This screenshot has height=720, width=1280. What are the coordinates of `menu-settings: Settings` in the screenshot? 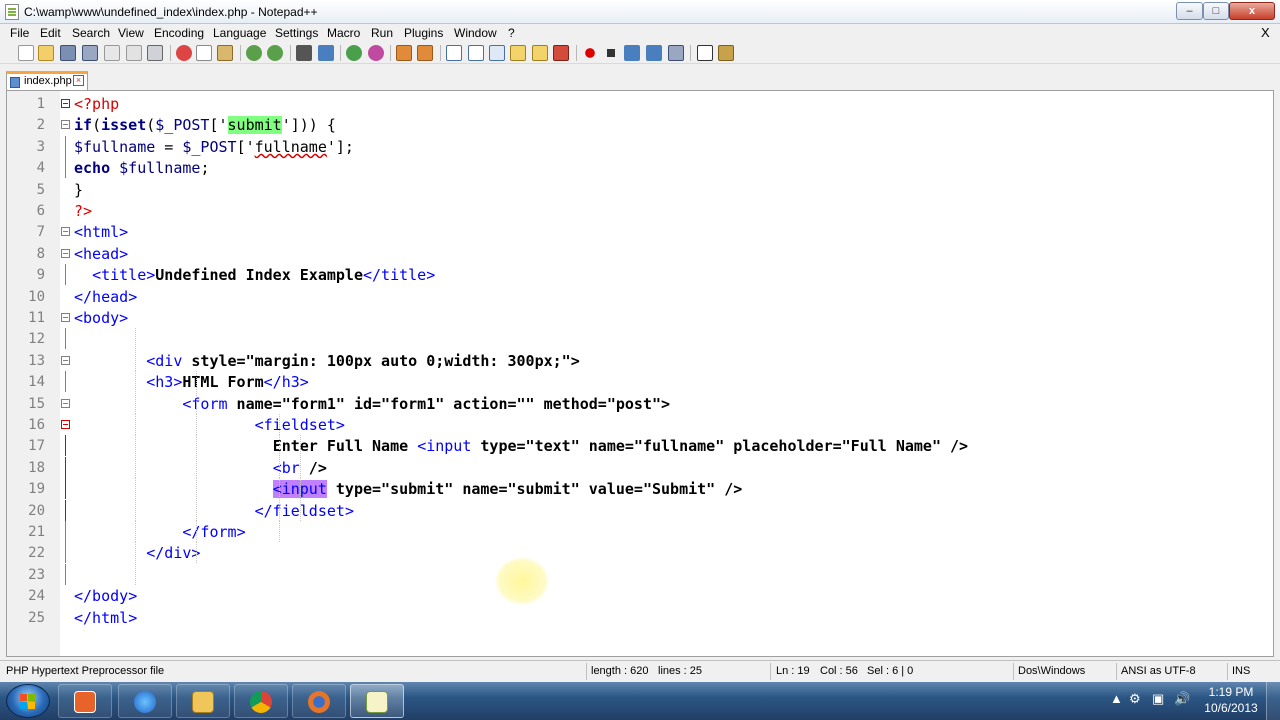 It's located at (296, 33).